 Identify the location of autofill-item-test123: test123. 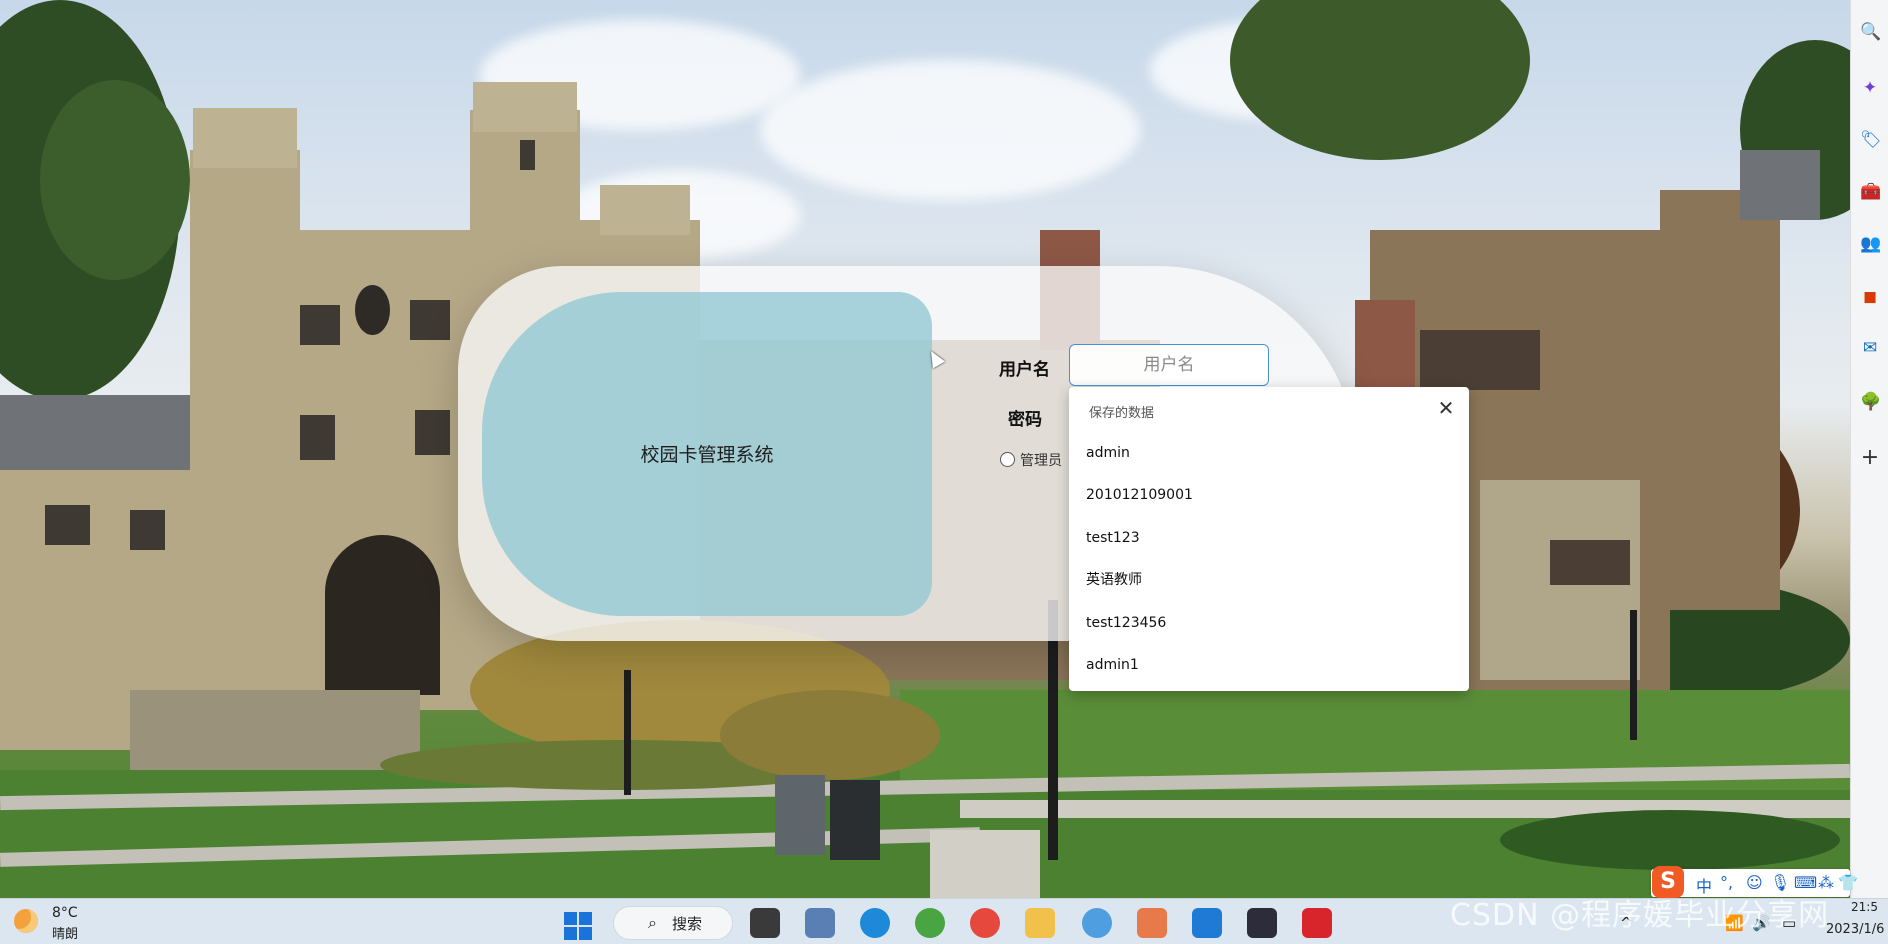
(1269, 538).